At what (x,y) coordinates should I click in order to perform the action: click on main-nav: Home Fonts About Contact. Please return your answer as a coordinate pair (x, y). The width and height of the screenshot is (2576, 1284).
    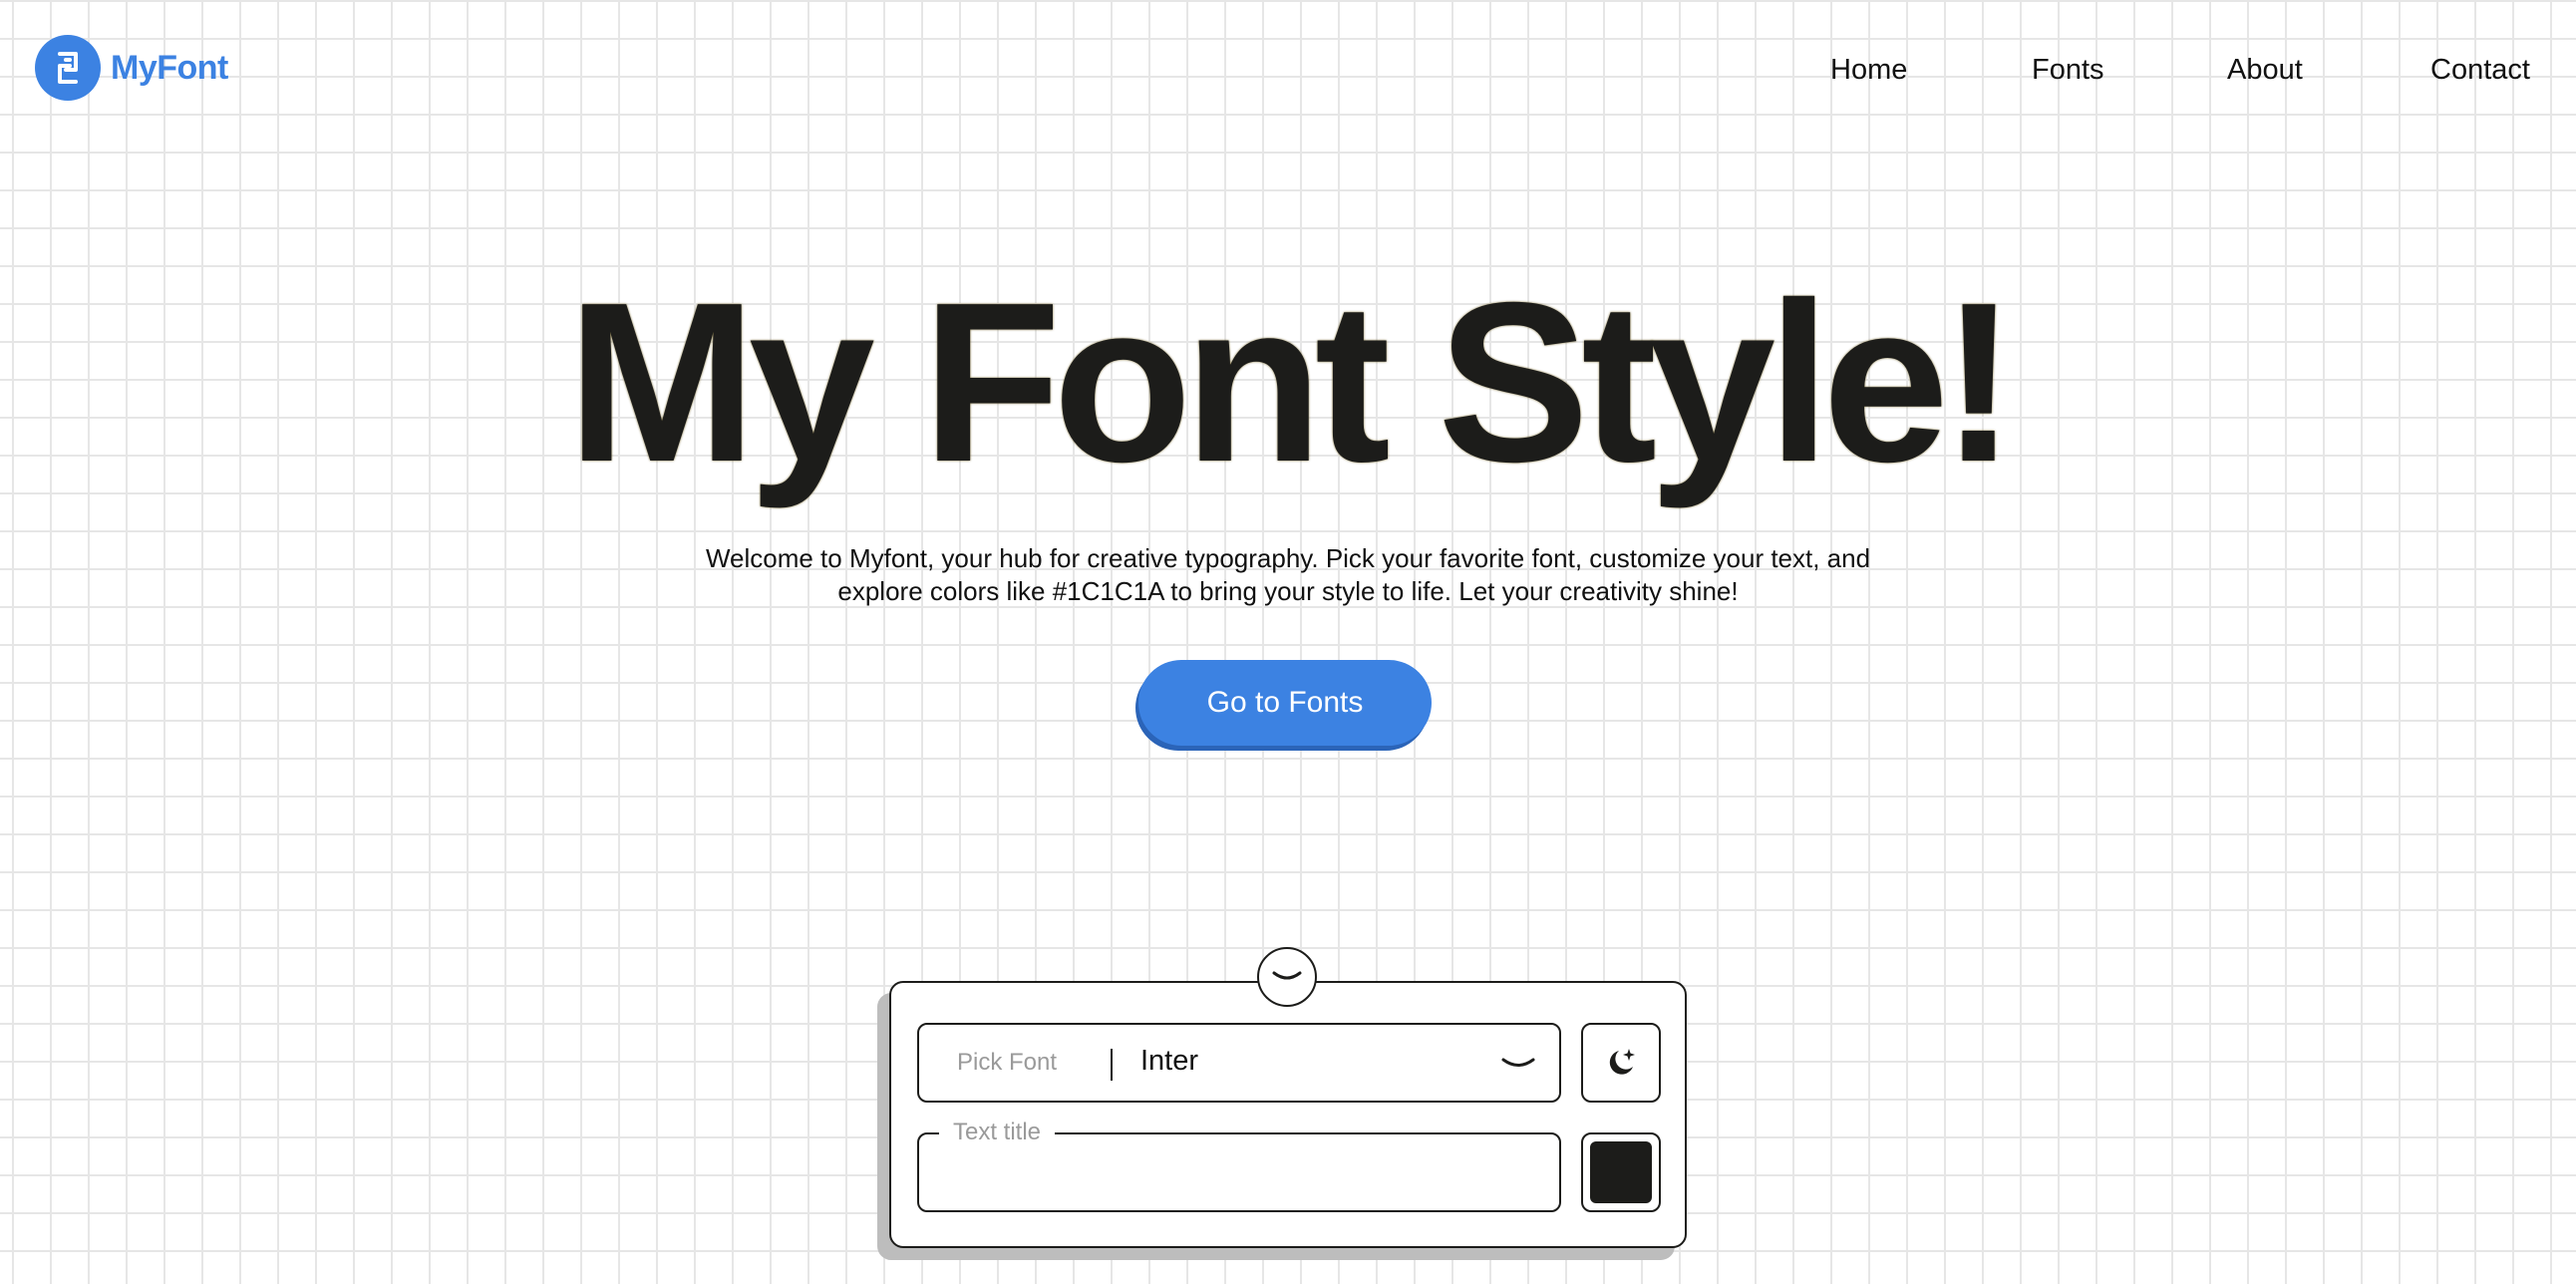
    Looking at the image, I should click on (1288, 76).